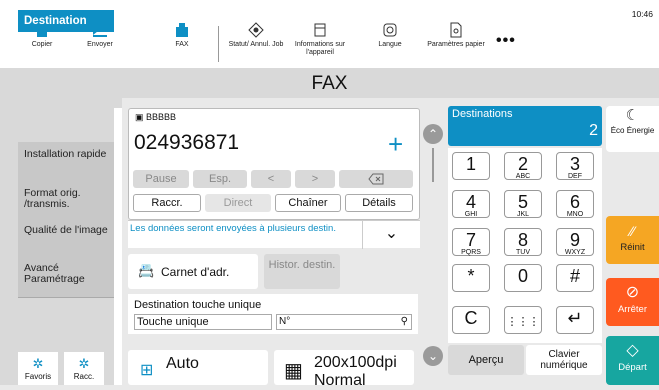  What do you see at coordinates (238, 203) in the screenshot?
I see `direct-button: Direct` at bounding box center [238, 203].